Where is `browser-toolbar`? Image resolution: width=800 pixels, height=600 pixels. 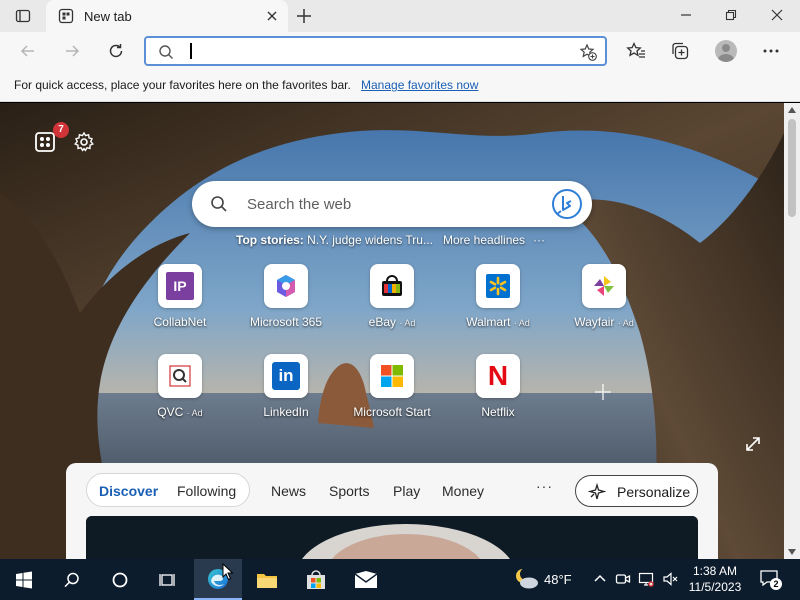
browser-toolbar is located at coordinates (400, 51).